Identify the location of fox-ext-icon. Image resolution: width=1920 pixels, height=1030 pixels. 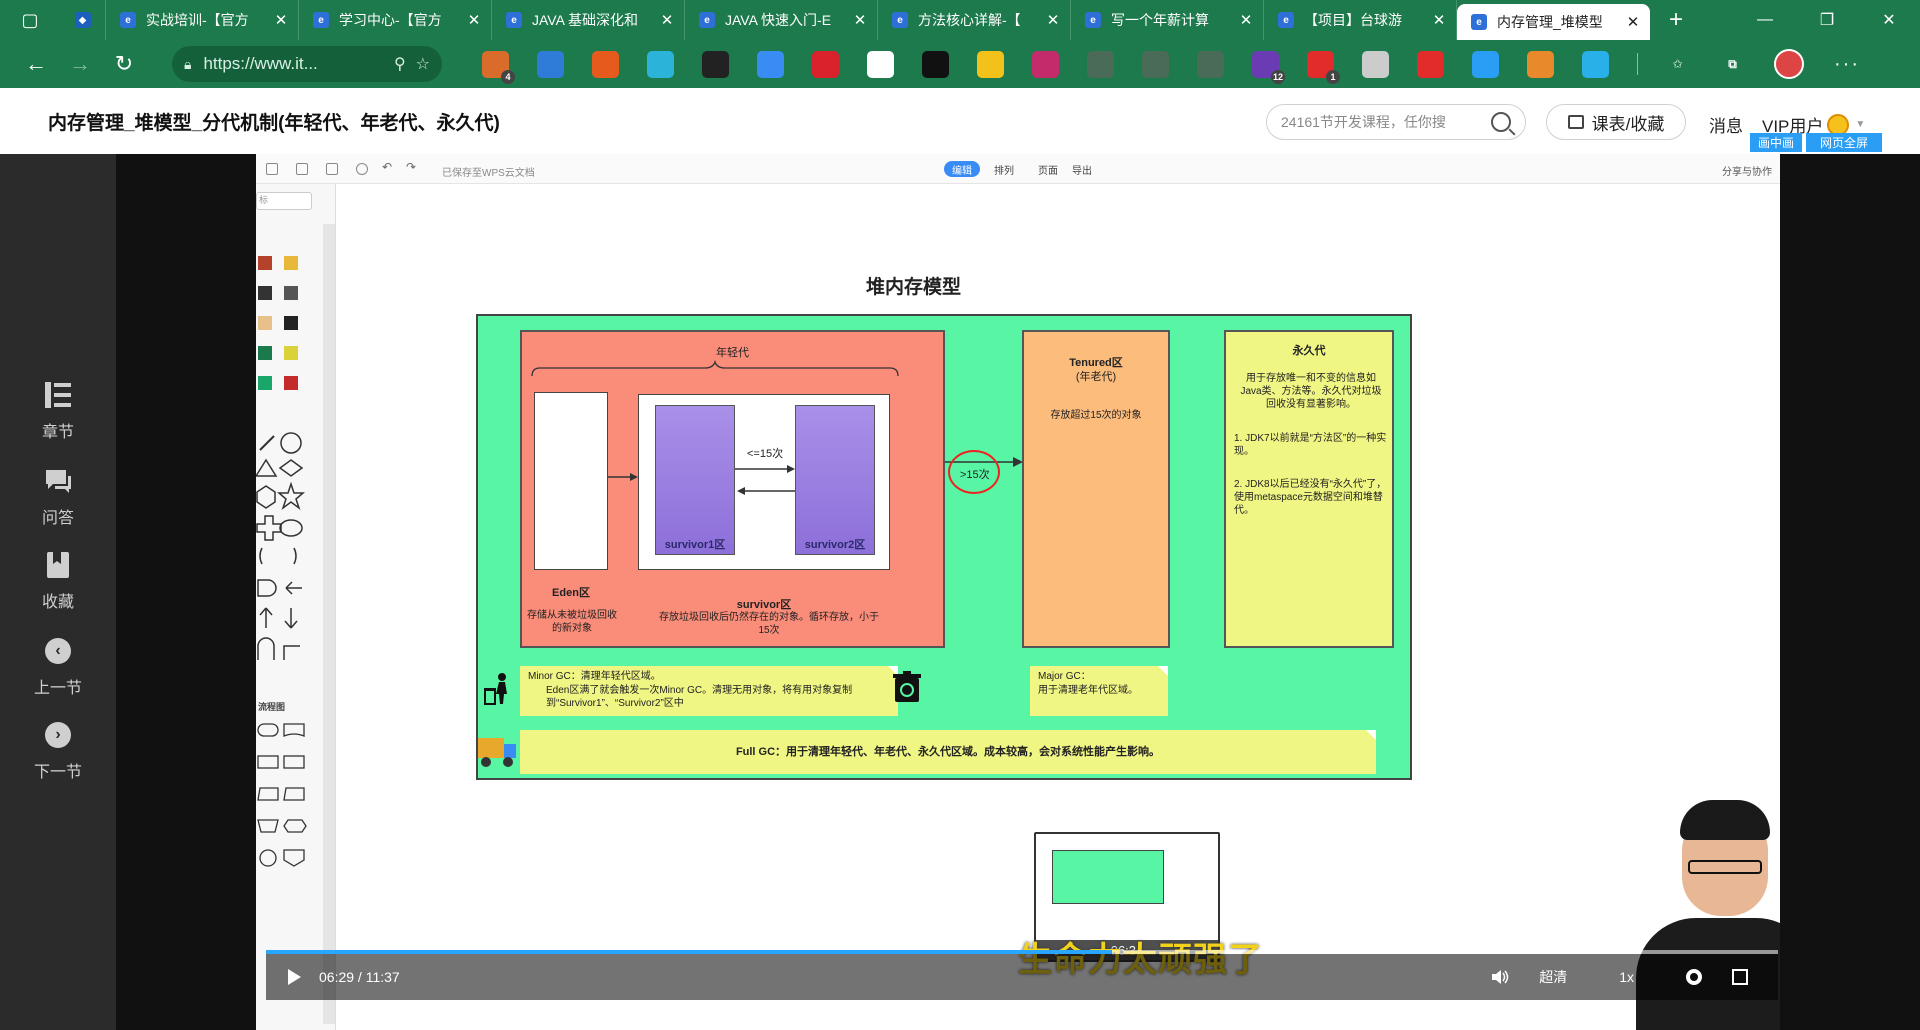
(1540, 64).